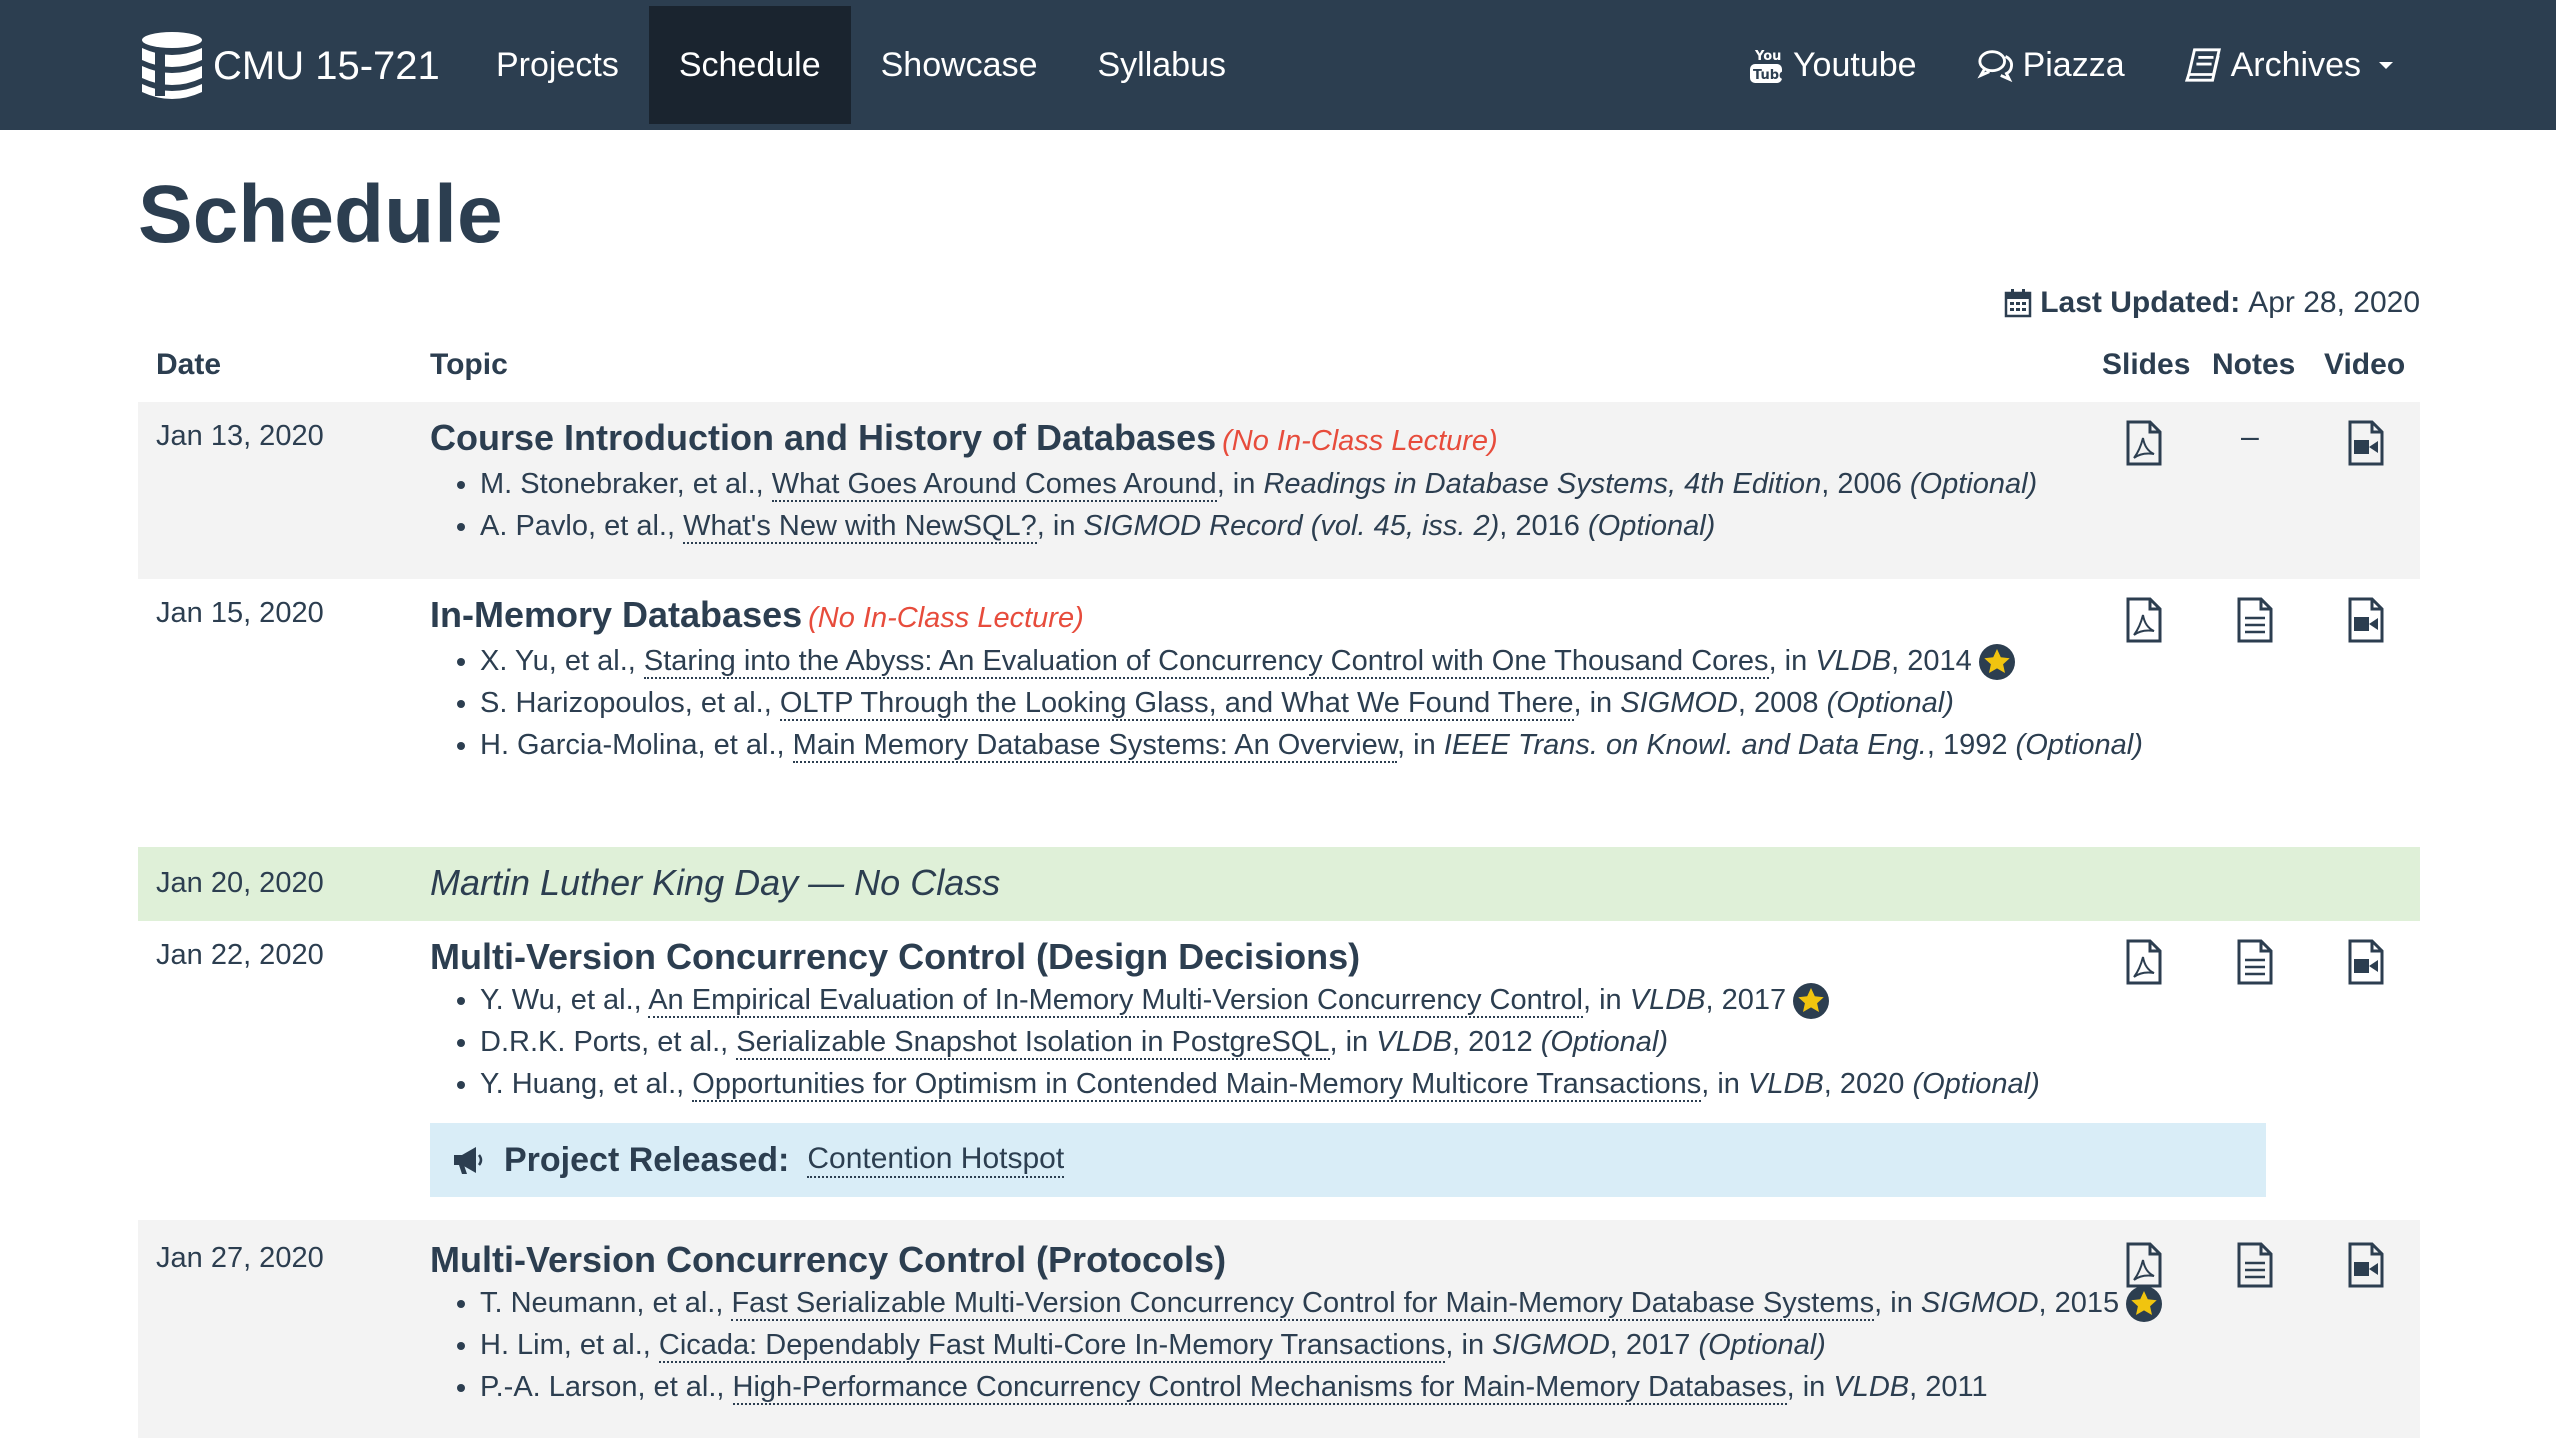 The height and width of the screenshot is (1438, 2556). I want to click on reading-year: , 2020, so click(1868, 1084).